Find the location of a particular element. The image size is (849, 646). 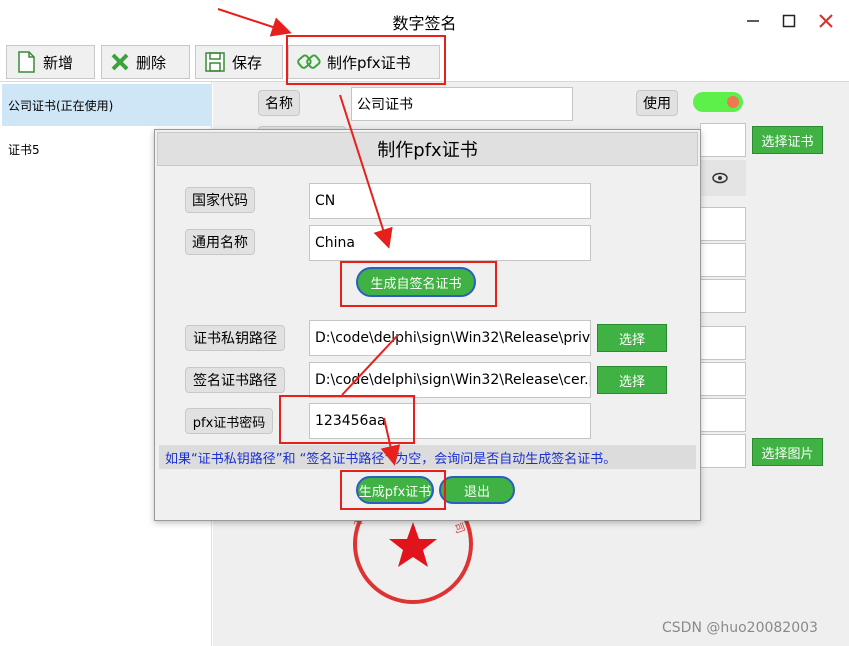

arrow-segment is located at coordinates (370, 365).